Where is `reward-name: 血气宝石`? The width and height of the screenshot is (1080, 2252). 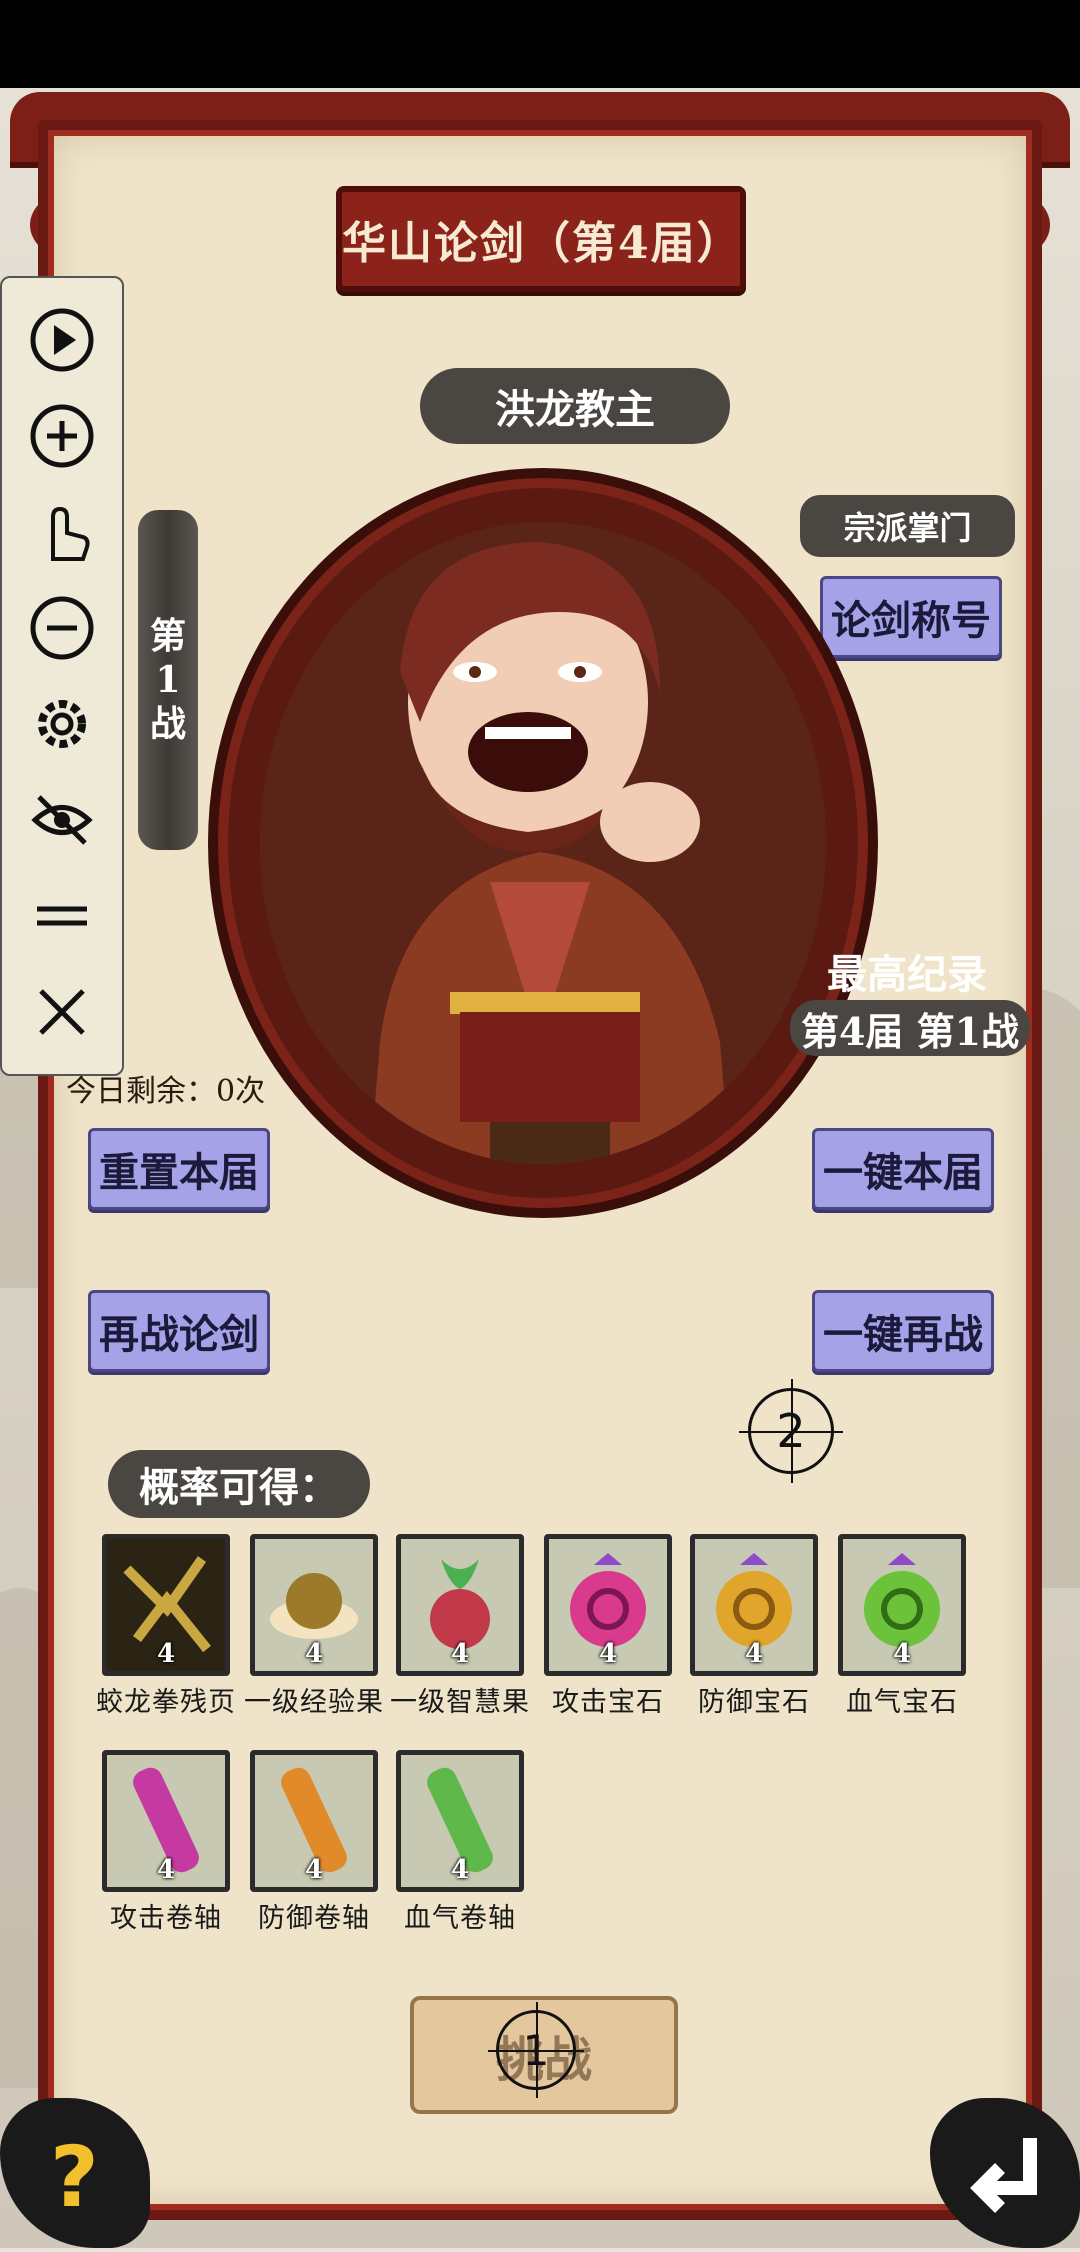 reward-name: 血气宝石 is located at coordinates (902, 1702).